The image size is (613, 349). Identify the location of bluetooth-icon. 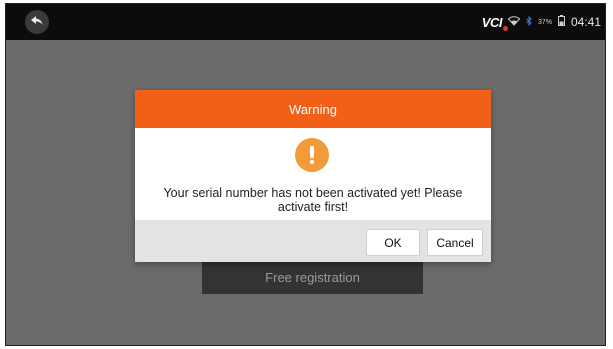
(529, 22).